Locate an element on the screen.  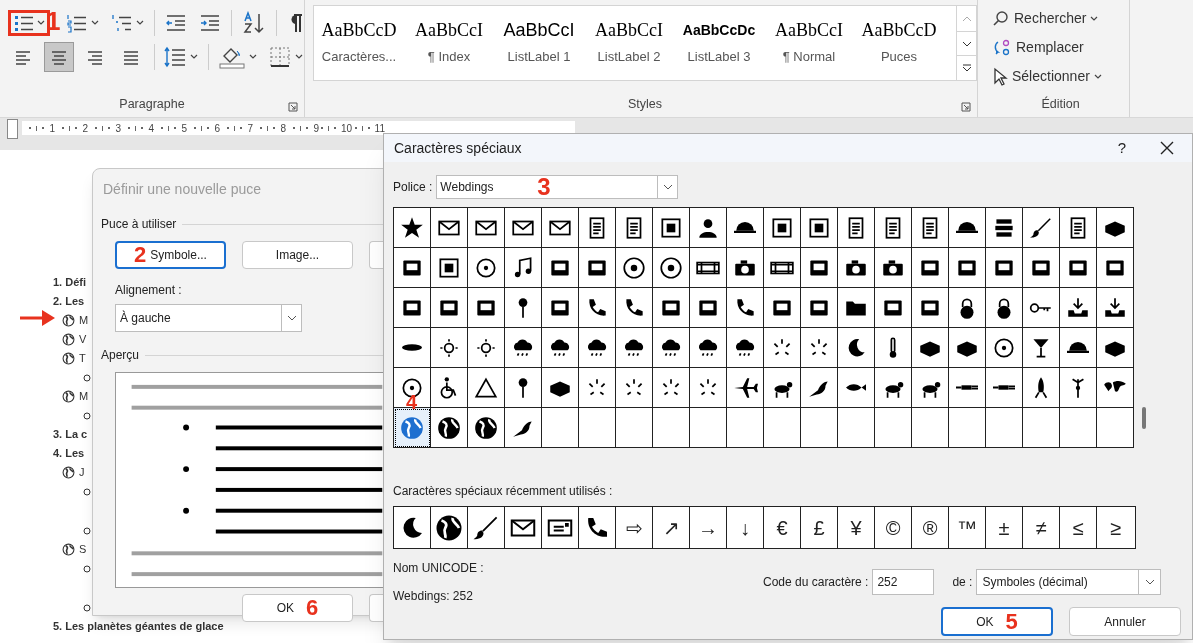
encoding-dropdown: Symboles (décimal) is located at coordinates (1069, 582).